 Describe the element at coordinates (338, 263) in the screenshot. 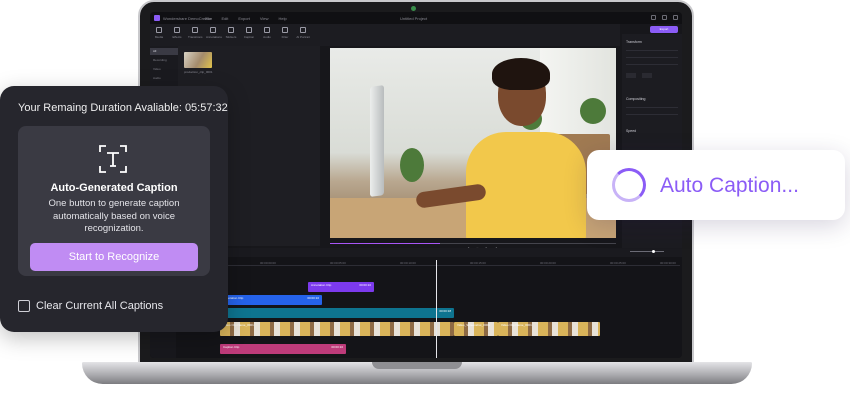

I see `timecode: 00:00:05:00` at that location.